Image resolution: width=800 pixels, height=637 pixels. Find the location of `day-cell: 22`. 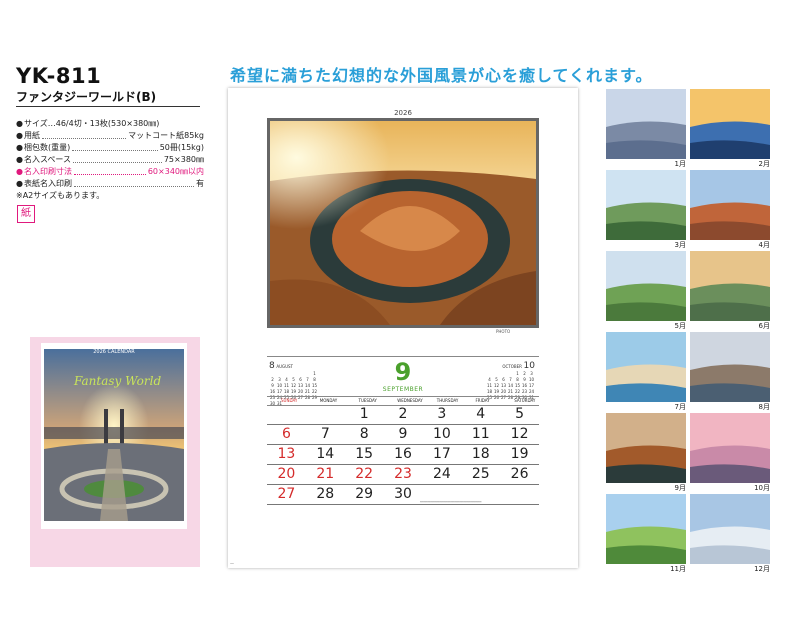

day-cell: 22 is located at coordinates (364, 474).